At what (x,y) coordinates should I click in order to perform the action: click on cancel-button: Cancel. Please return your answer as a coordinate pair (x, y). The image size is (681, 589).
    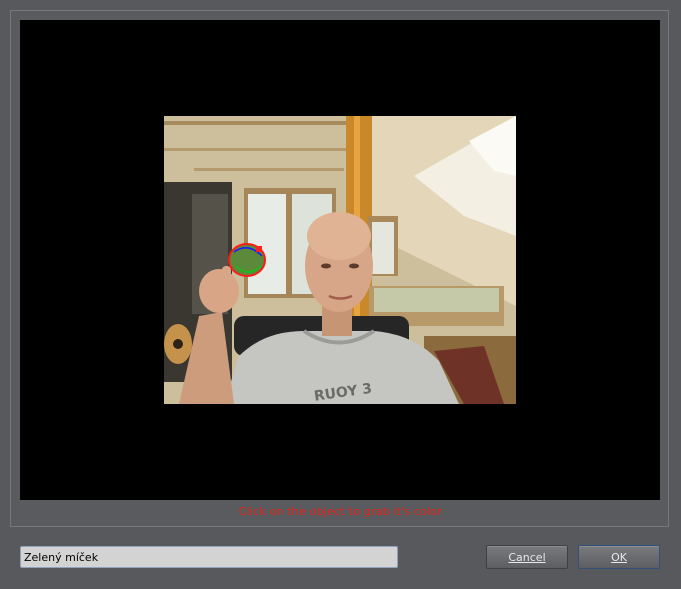
    Looking at the image, I should click on (527, 557).